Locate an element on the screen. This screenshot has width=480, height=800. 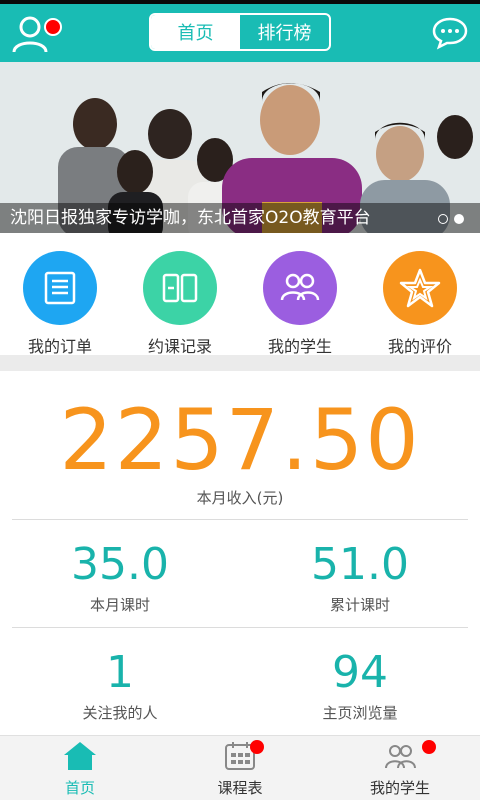
nav-label: 首页 is located at coordinates (79, 788).